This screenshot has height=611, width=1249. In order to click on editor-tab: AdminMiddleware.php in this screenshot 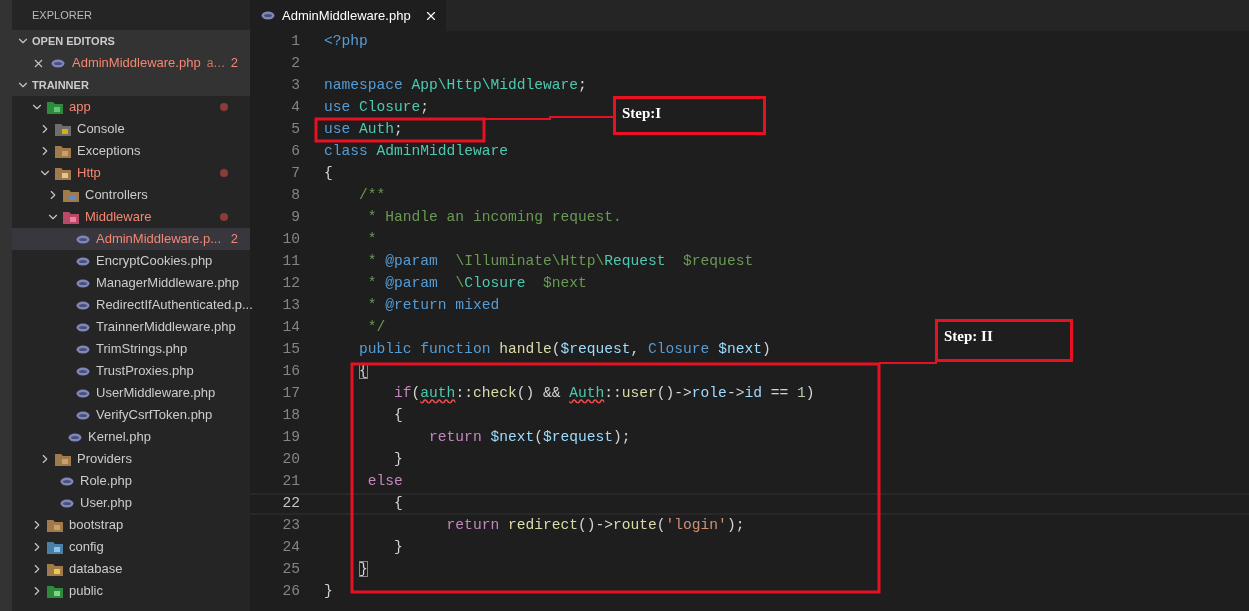, I will do `click(348, 15)`.